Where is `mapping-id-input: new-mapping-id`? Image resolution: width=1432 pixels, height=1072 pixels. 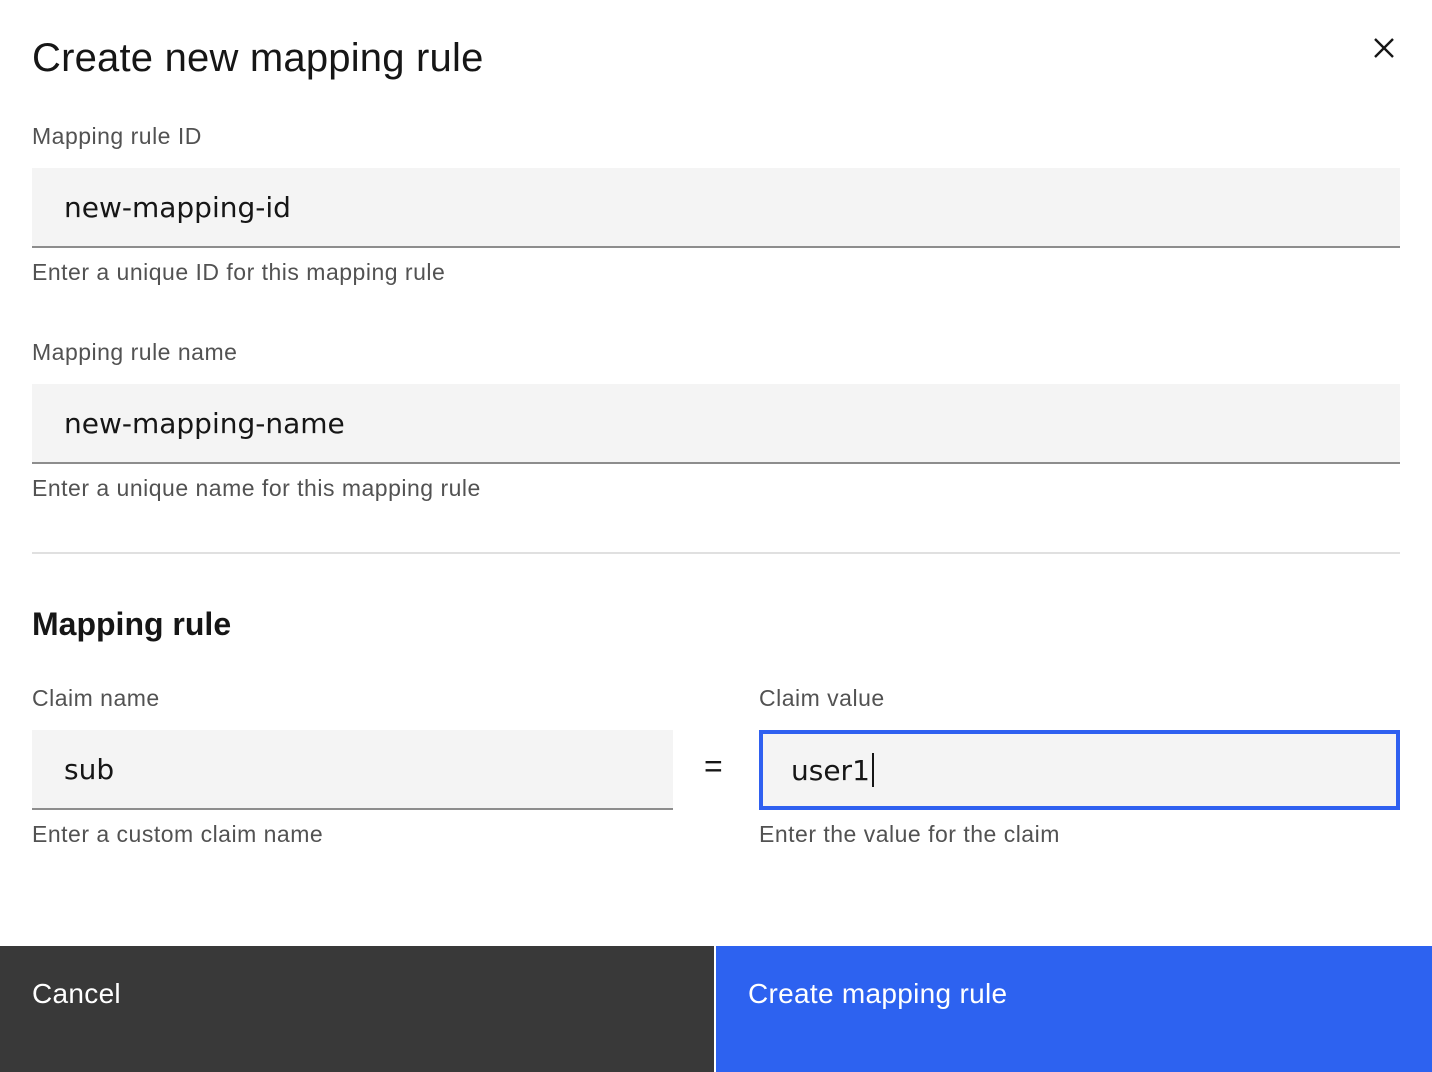
mapping-id-input: new-mapping-id is located at coordinates (716, 208).